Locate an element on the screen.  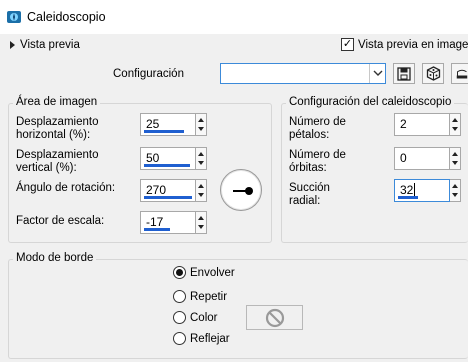
h-offset-value: 25 is located at coordinates (153, 124).